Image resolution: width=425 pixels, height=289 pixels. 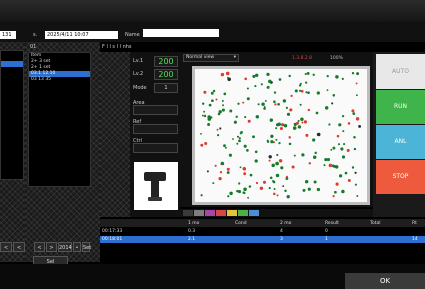 I want to click on cell: 00:17:33, so click(x=112, y=231).